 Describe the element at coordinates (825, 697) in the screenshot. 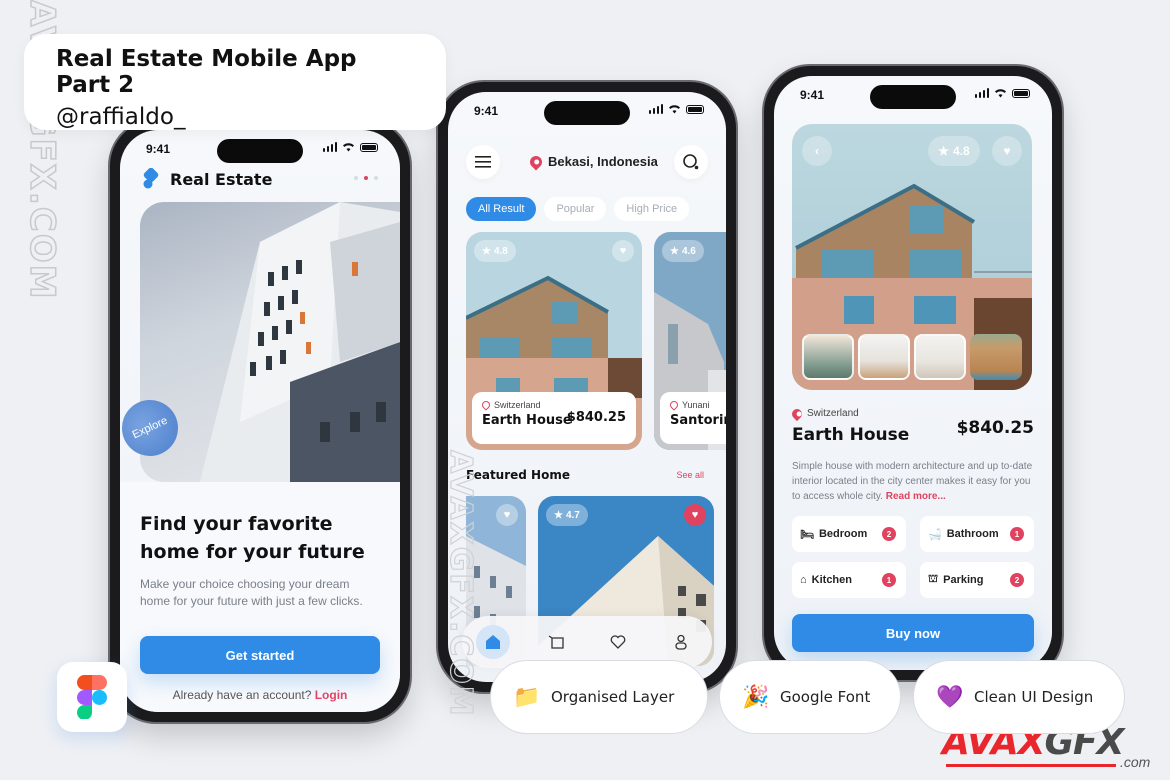

I see `pill-label: Google Font` at that location.